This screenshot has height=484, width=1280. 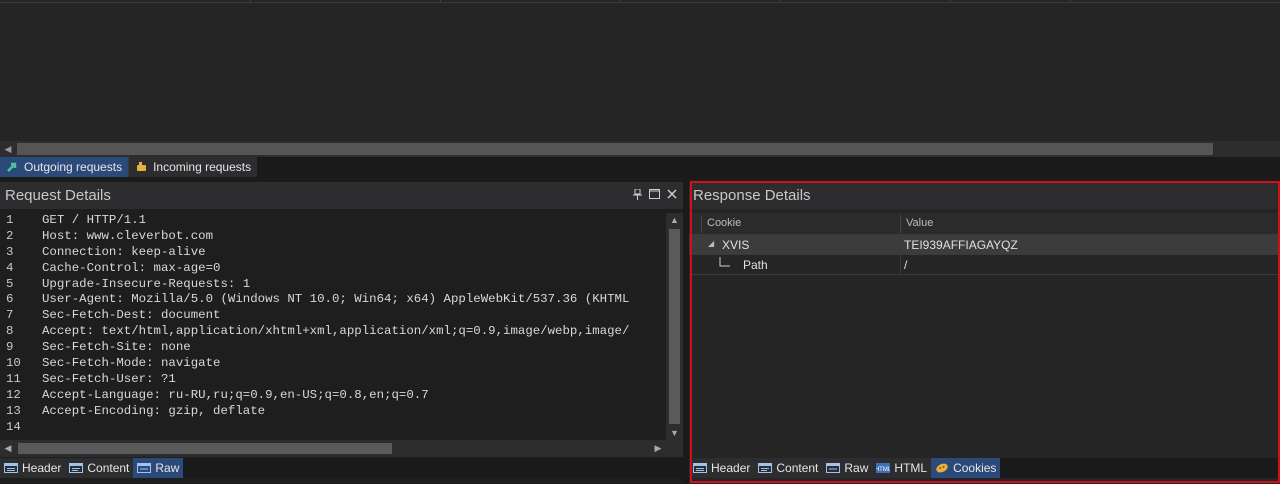 What do you see at coordinates (142, 166) in the screenshot?
I see `incoming-hand-icon` at bounding box center [142, 166].